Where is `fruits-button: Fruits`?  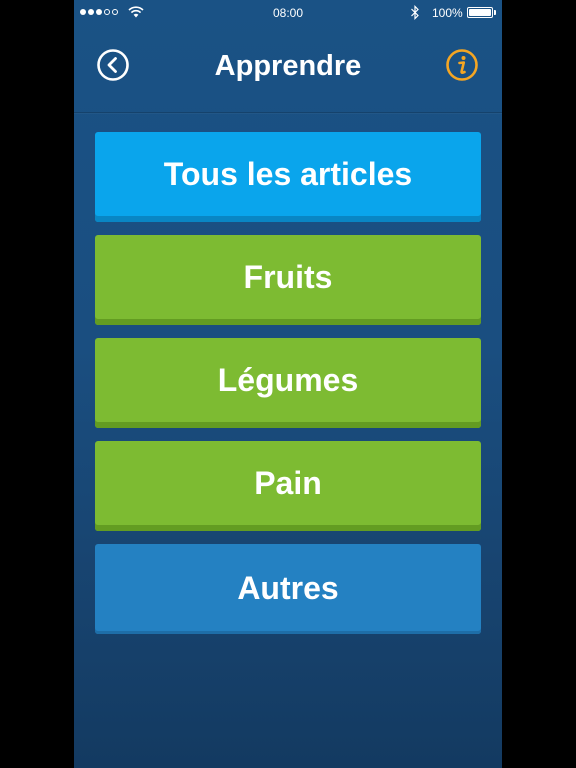
fruits-button: Fruits is located at coordinates (288, 280).